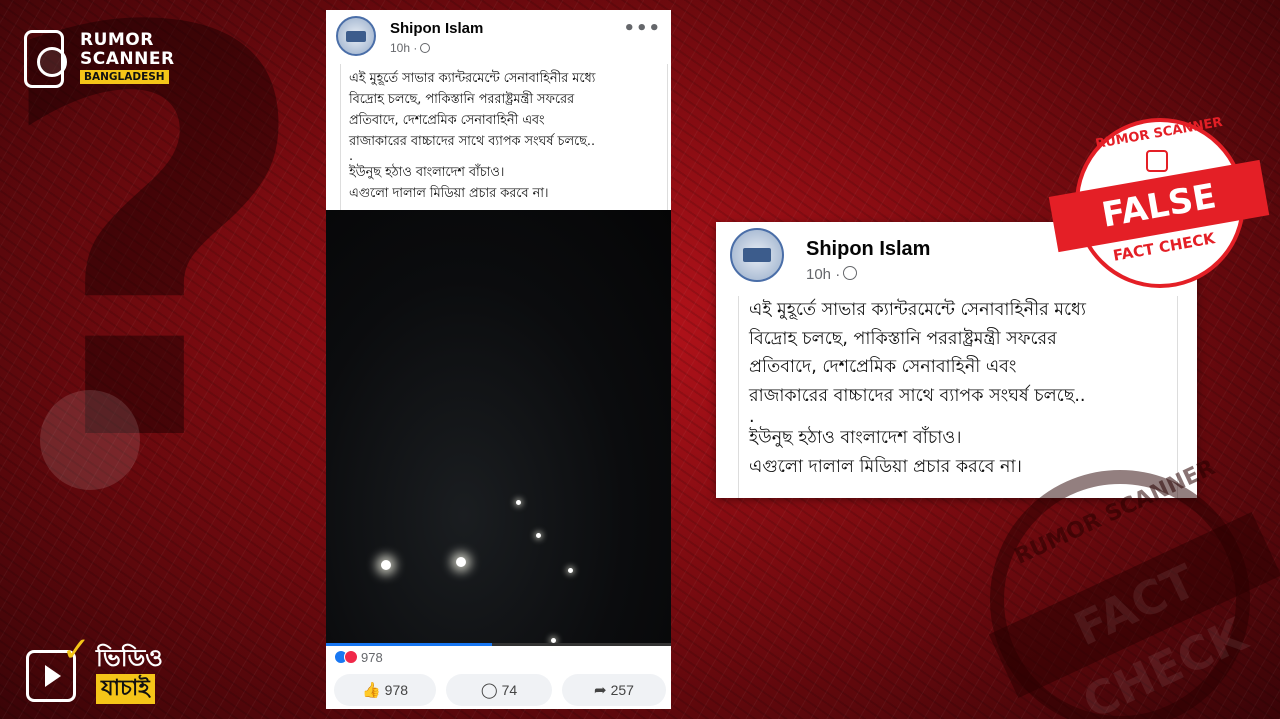 This screenshot has width=1280, height=719. What do you see at coordinates (76, 650) in the screenshot?
I see `checkmark-icon: ✓` at bounding box center [76, 650].